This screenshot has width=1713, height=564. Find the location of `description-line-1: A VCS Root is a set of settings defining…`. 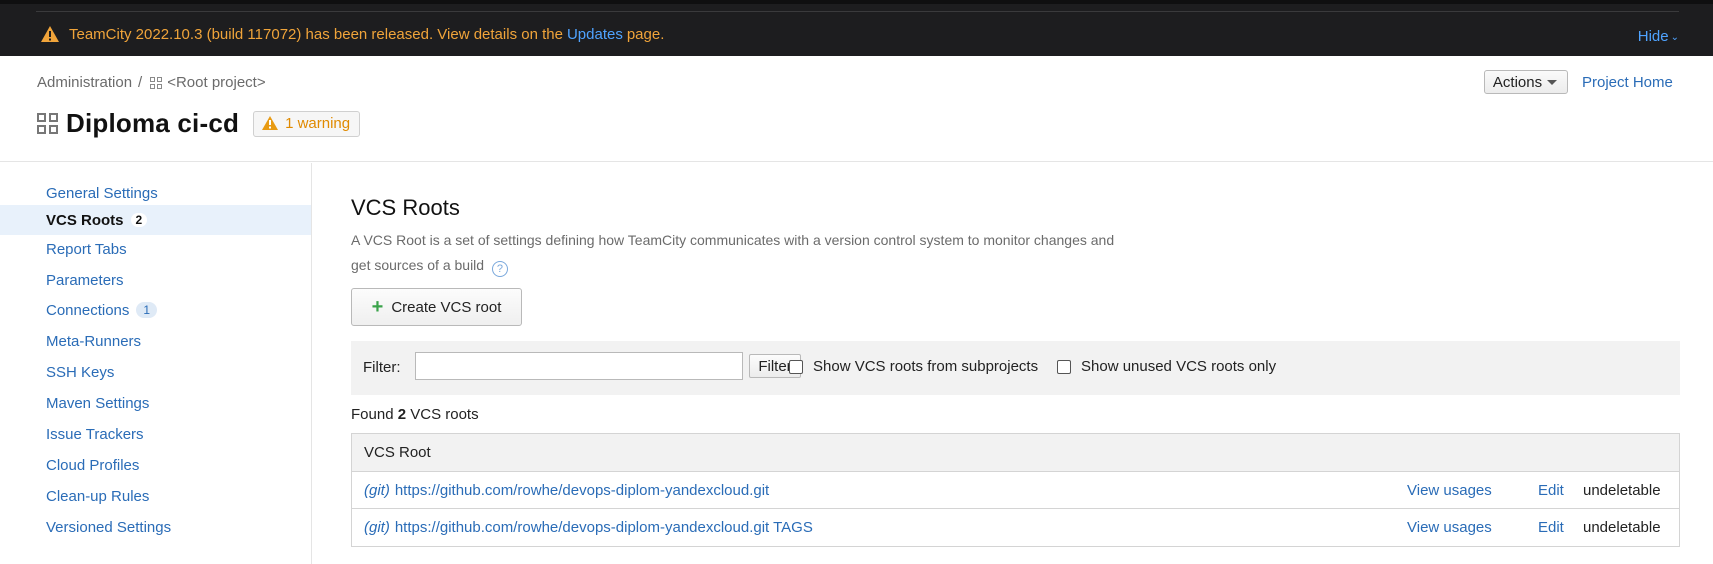

description-line-1: A VCS Root is a set of settings defining… is located at coordinates (733, 240).